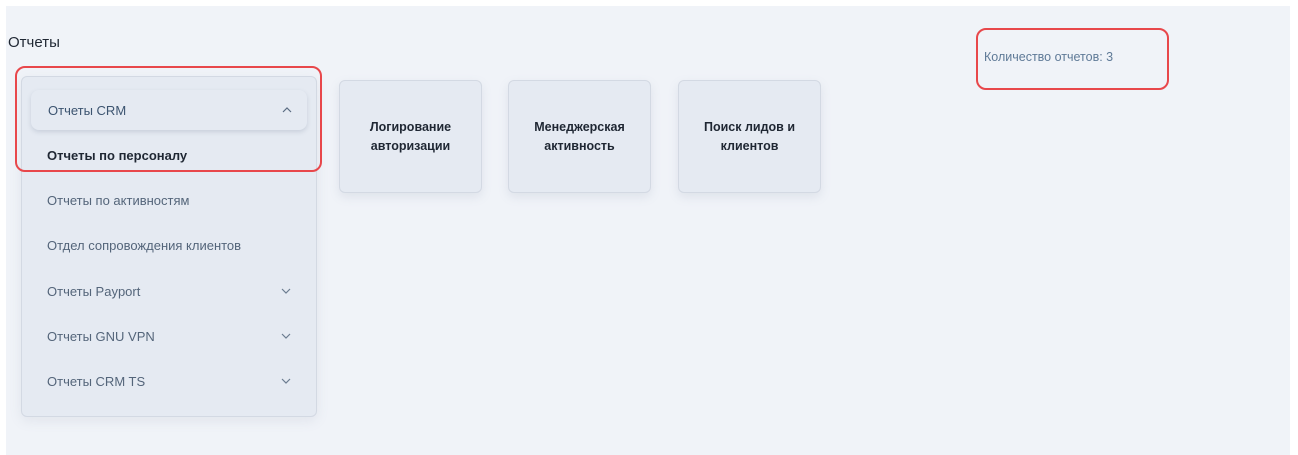  I want to click on menu-item-crm-ts-reports: Отчеты CRM TS, so click(169, 381).